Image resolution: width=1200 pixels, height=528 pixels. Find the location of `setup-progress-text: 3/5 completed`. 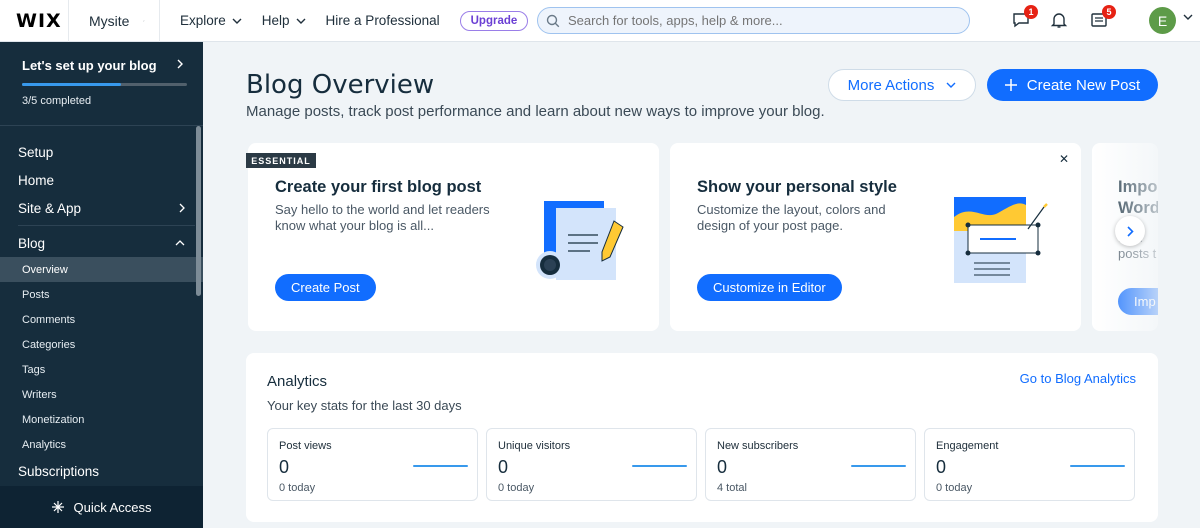

setup-progress-text: 3/5 completed is located at coordinates (57, 101).